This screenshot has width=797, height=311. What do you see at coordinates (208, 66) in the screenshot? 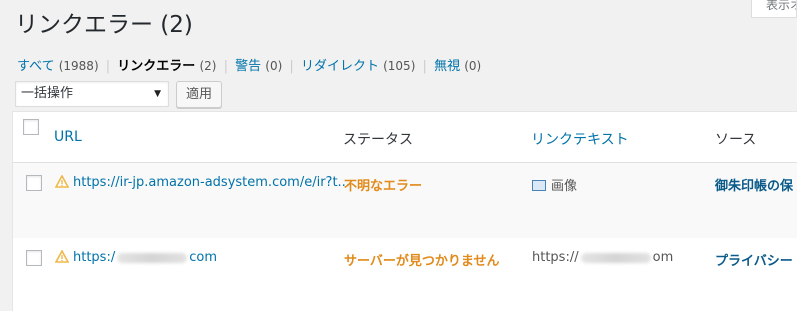
I see `filter-broken-count: (2)` at bounding box center [208, 66].